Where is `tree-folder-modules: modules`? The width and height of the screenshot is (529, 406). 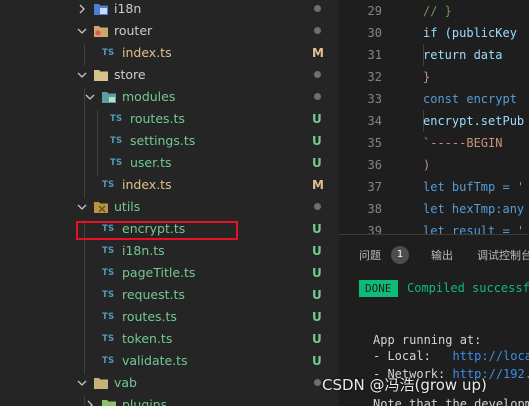 tree-folder-modules: modules is located at coordinates (169, 97).